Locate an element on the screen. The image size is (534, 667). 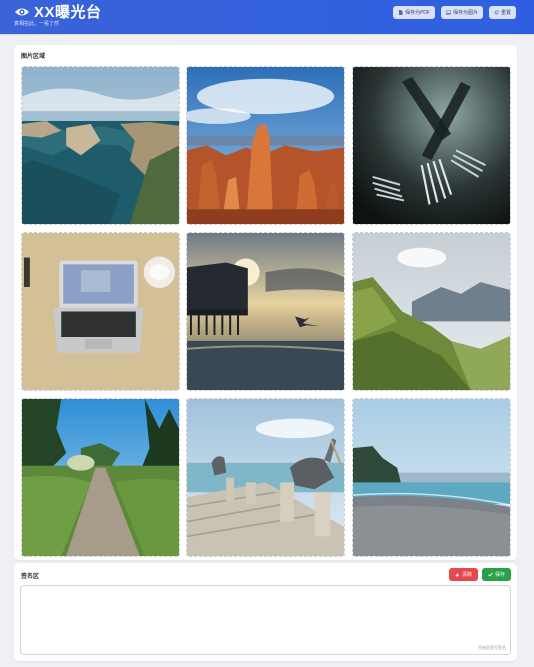
save-signature-button: 保存 is located at coordinates (496, 574).